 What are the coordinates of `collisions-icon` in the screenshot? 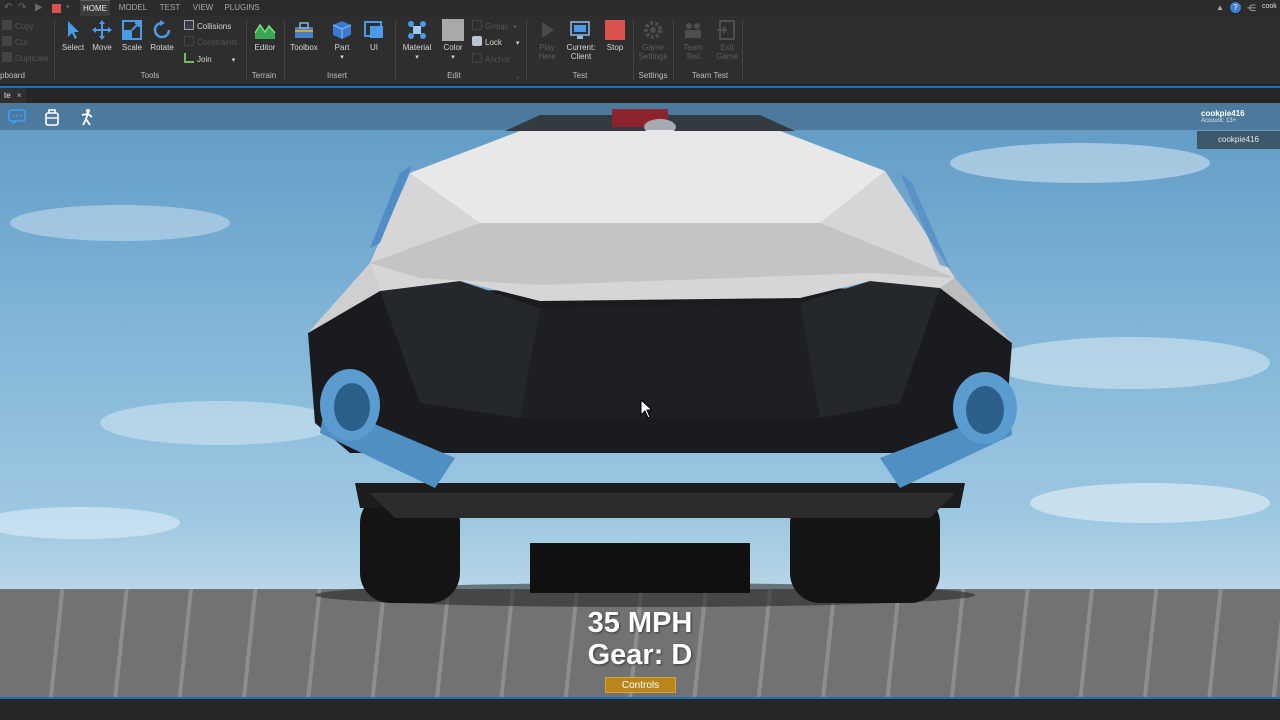 It's located at (189, 25).